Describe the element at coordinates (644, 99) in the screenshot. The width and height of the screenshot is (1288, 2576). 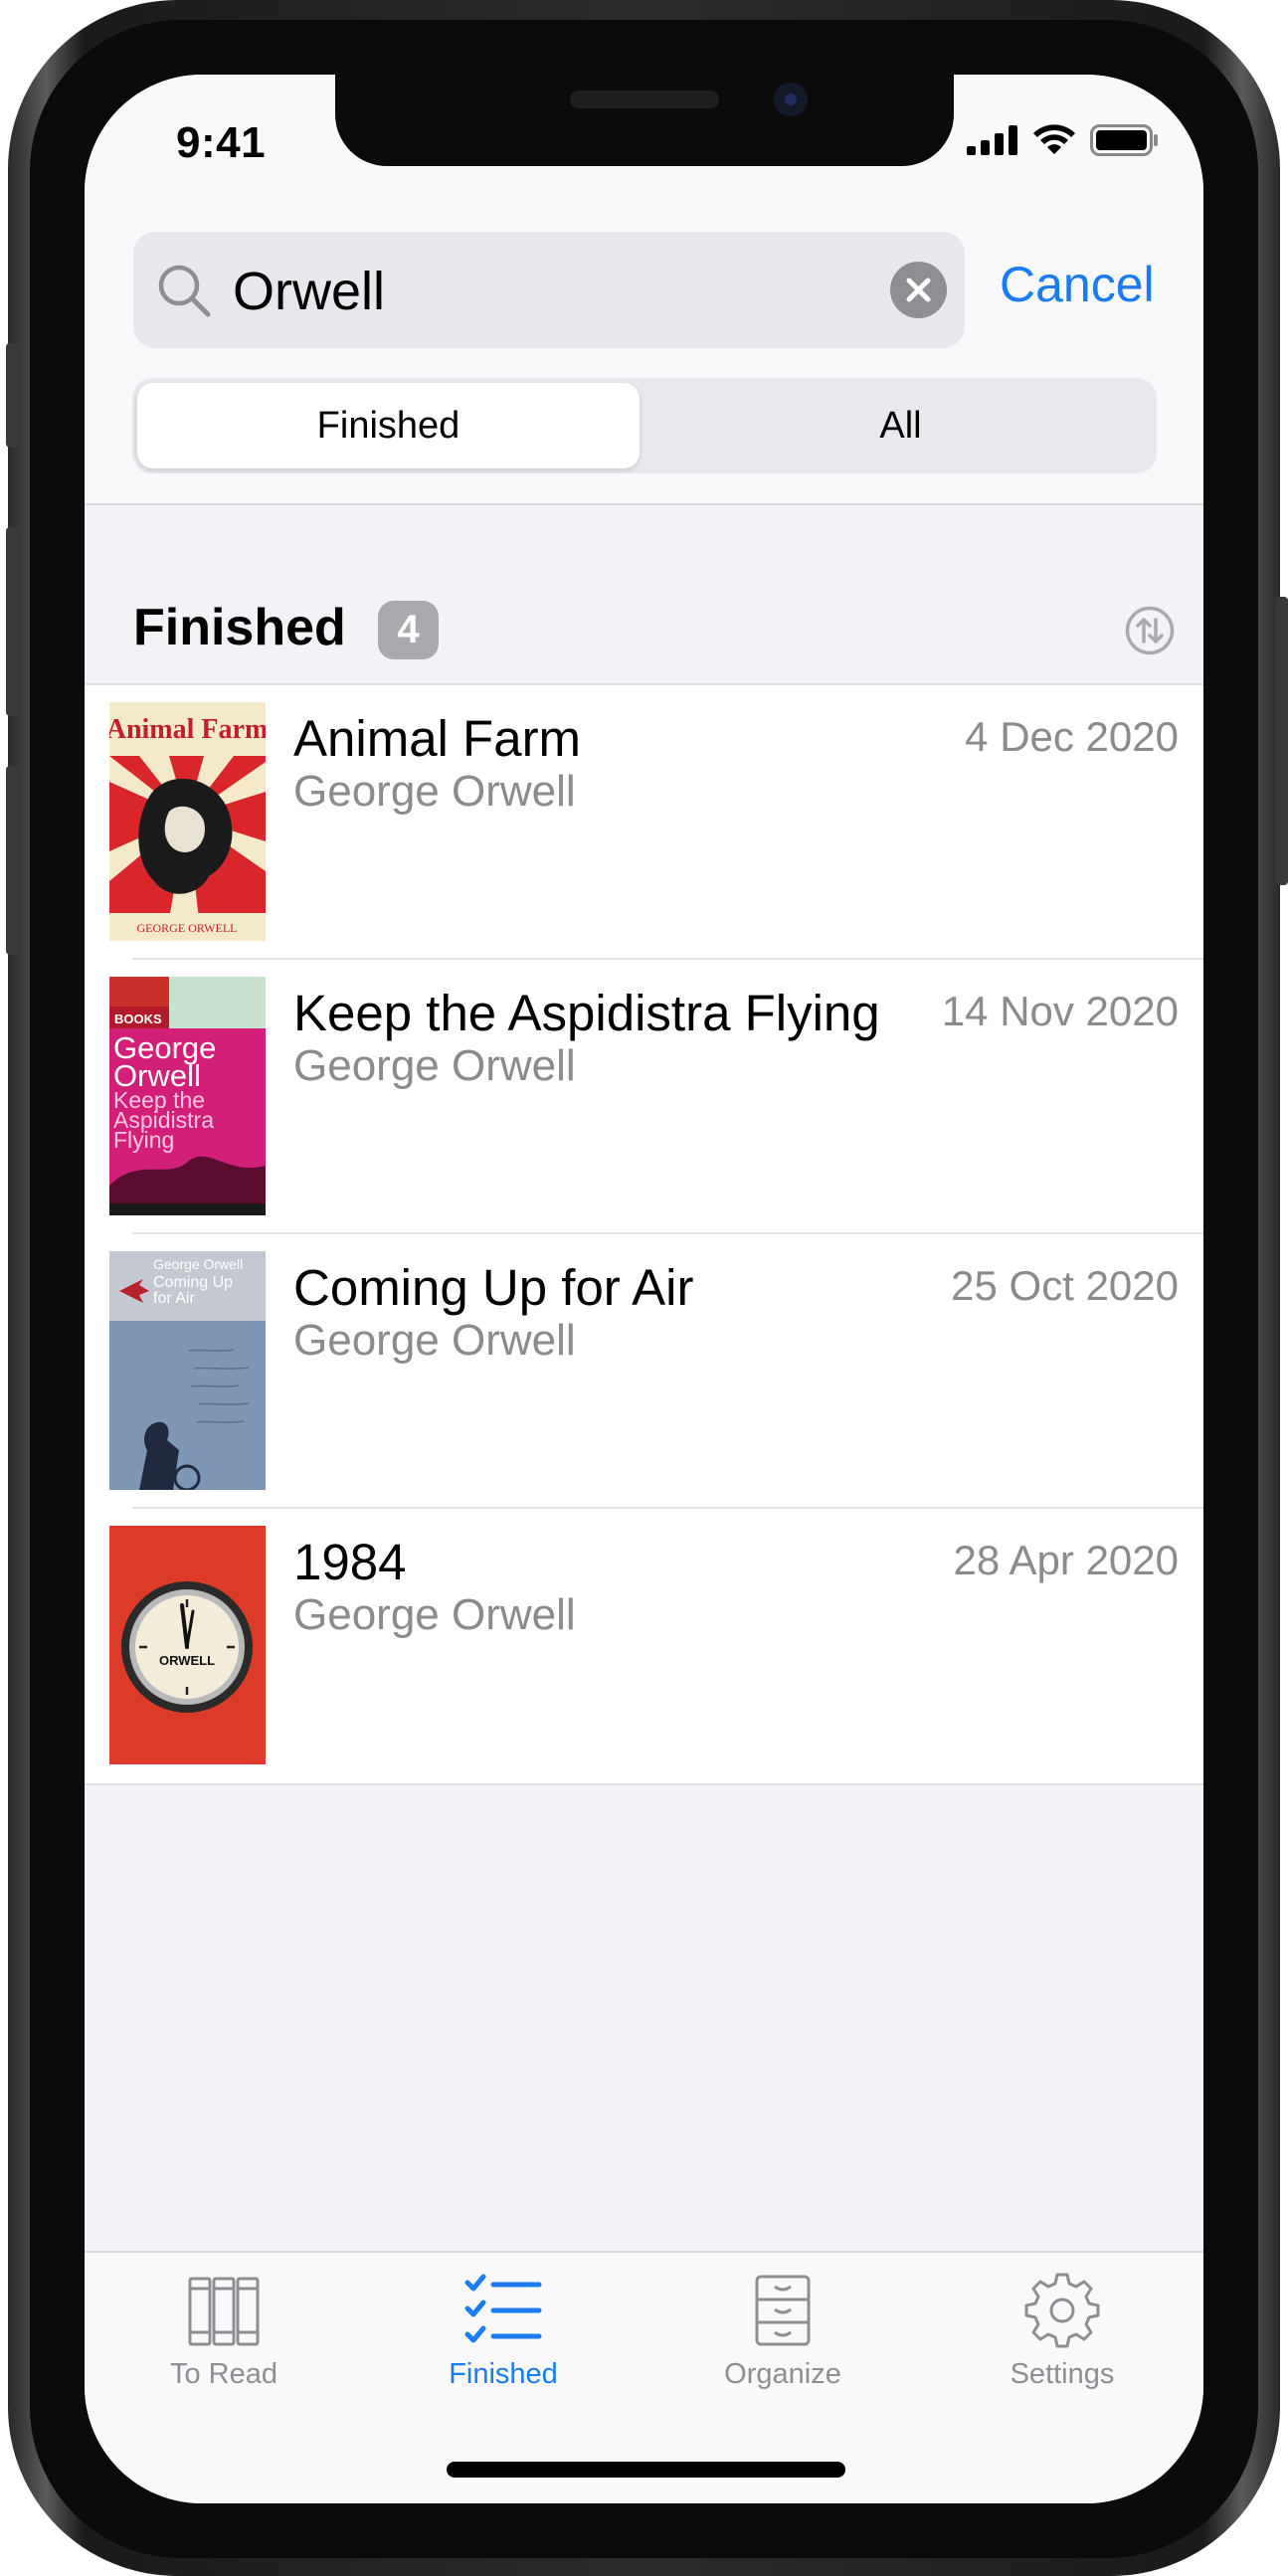
I see `speaker` at that location.